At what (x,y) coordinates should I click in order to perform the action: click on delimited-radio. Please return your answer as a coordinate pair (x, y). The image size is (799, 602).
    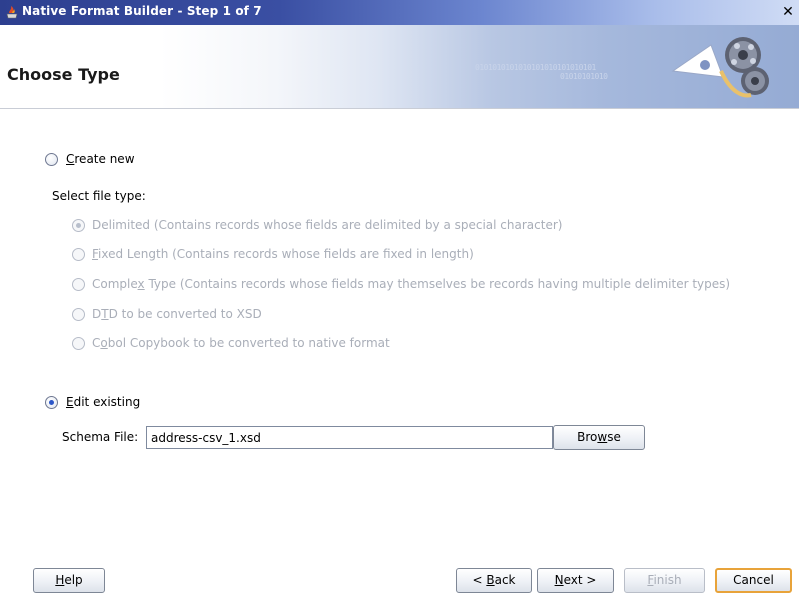
    Looking at the image, I should click on (78, 225).